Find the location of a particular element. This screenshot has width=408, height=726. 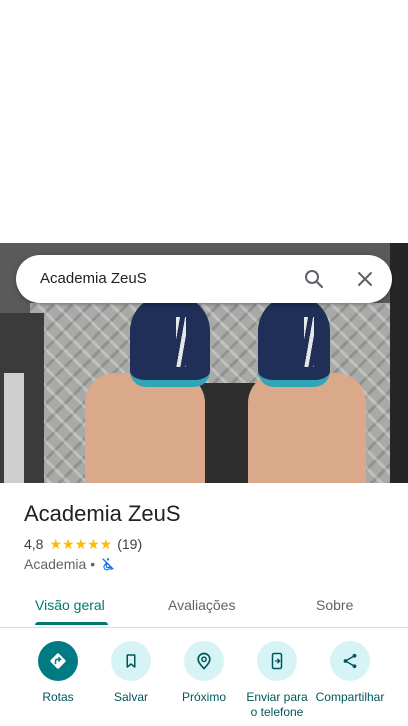

share-label: Compartilhar is located at coordinates (350, 697).